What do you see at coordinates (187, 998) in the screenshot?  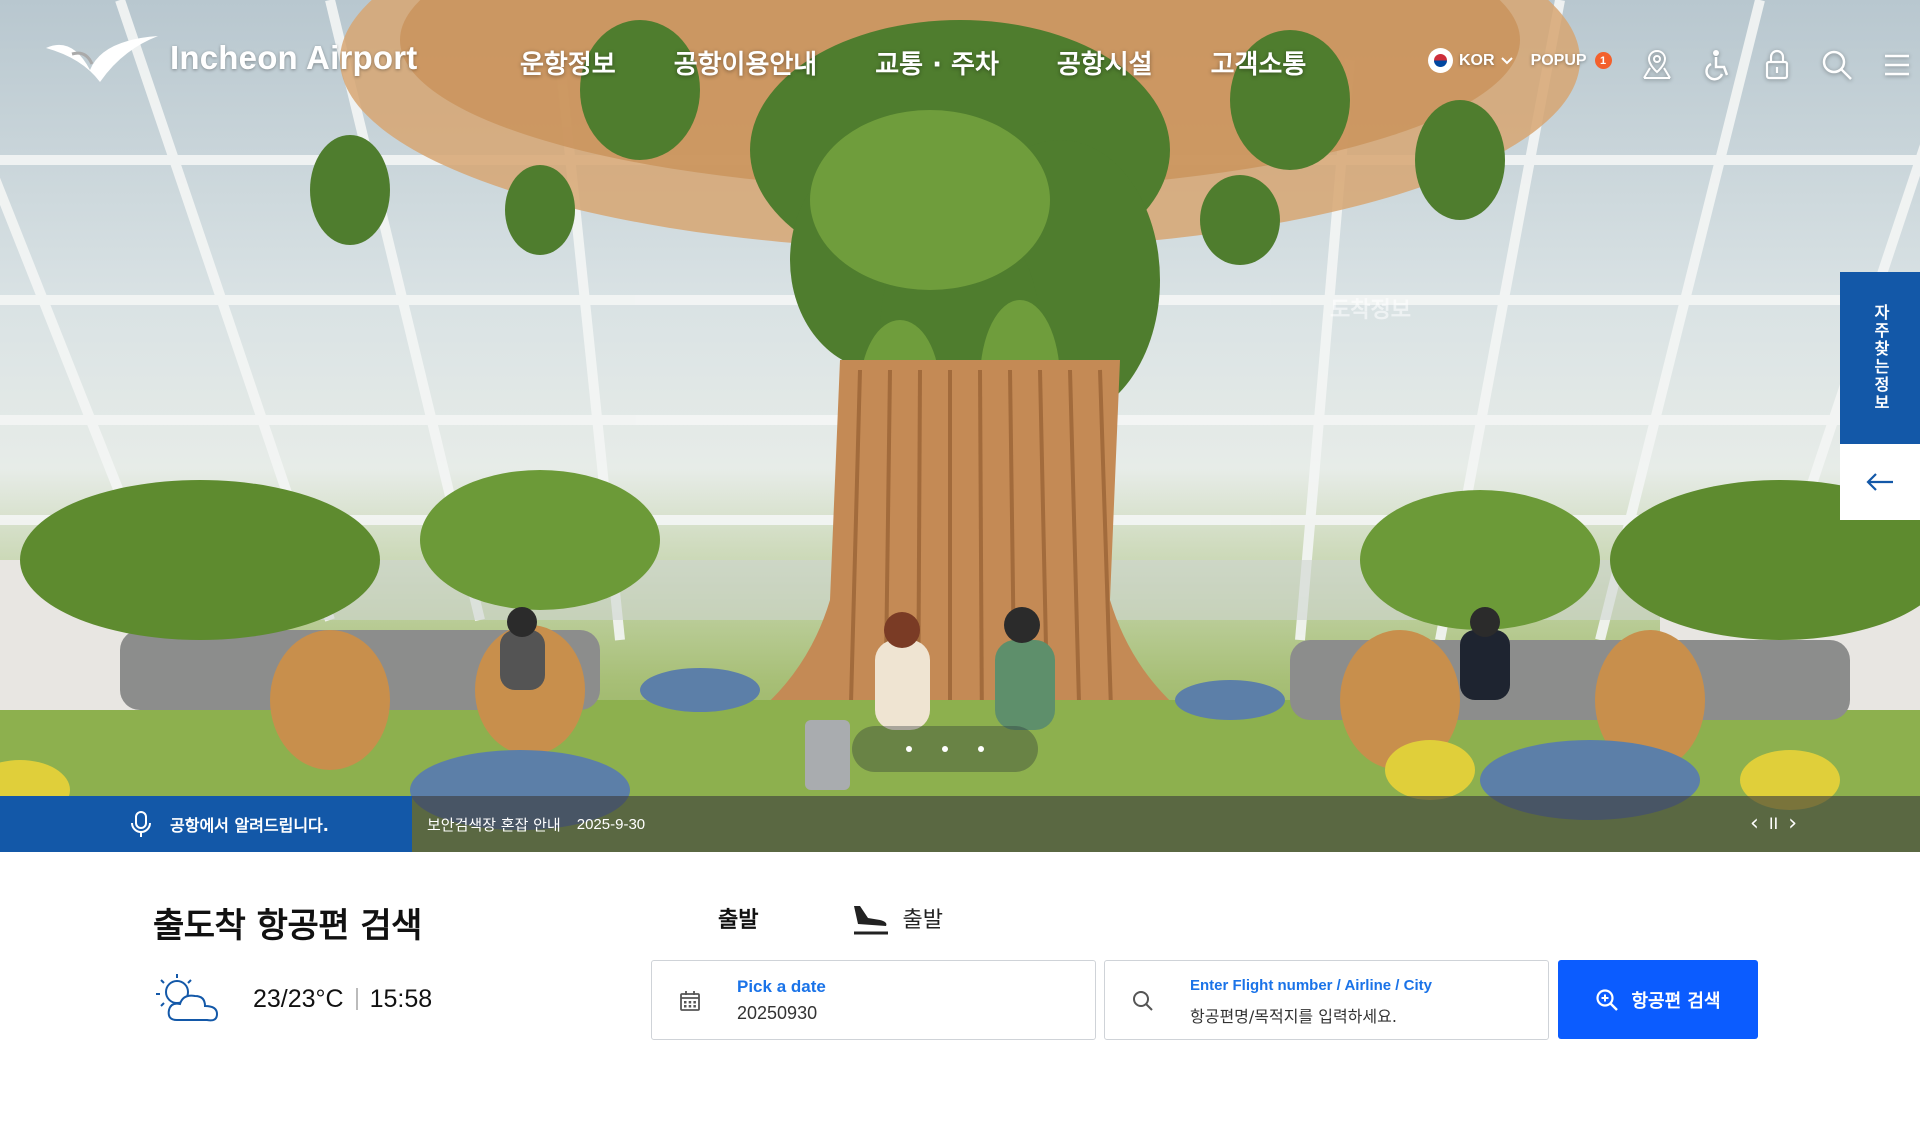 I see `partly-cloudy-icon` at bounding box center [187, 998].